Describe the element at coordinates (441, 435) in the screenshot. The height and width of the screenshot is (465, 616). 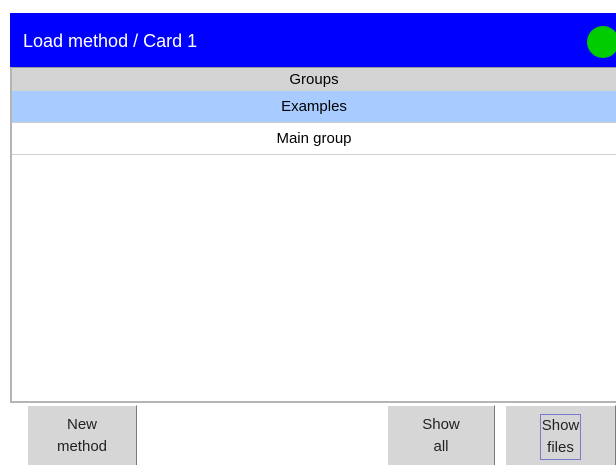
I see `show-all-button: Show all` at that location.